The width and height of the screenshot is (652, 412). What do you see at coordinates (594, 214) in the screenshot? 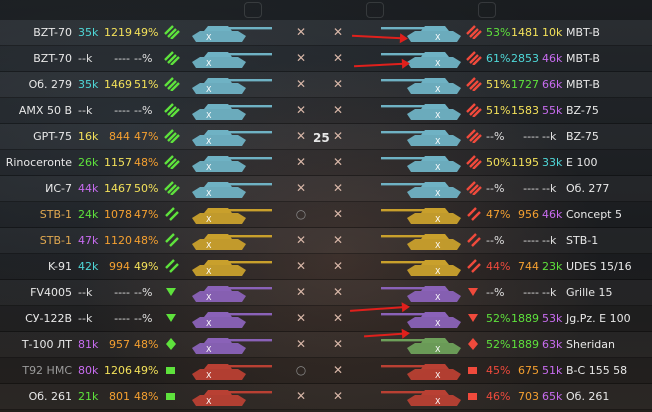
I see `right-player-tank-name: Concept 5` at bounding box center [594, 214].